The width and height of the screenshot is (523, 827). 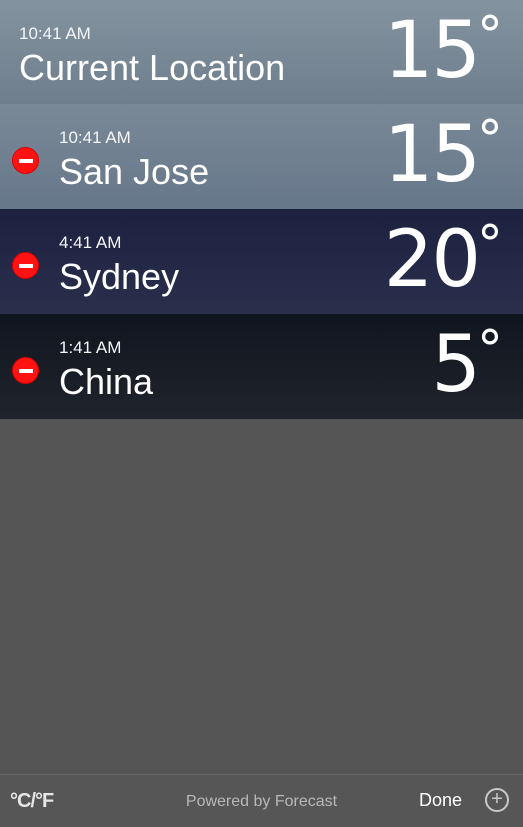 What do you see at coordinates (261, 261) in the screenshot?
I see `location-row-sydney: 4:41 AM Sydney 20°` at bounding box center [261, 261].